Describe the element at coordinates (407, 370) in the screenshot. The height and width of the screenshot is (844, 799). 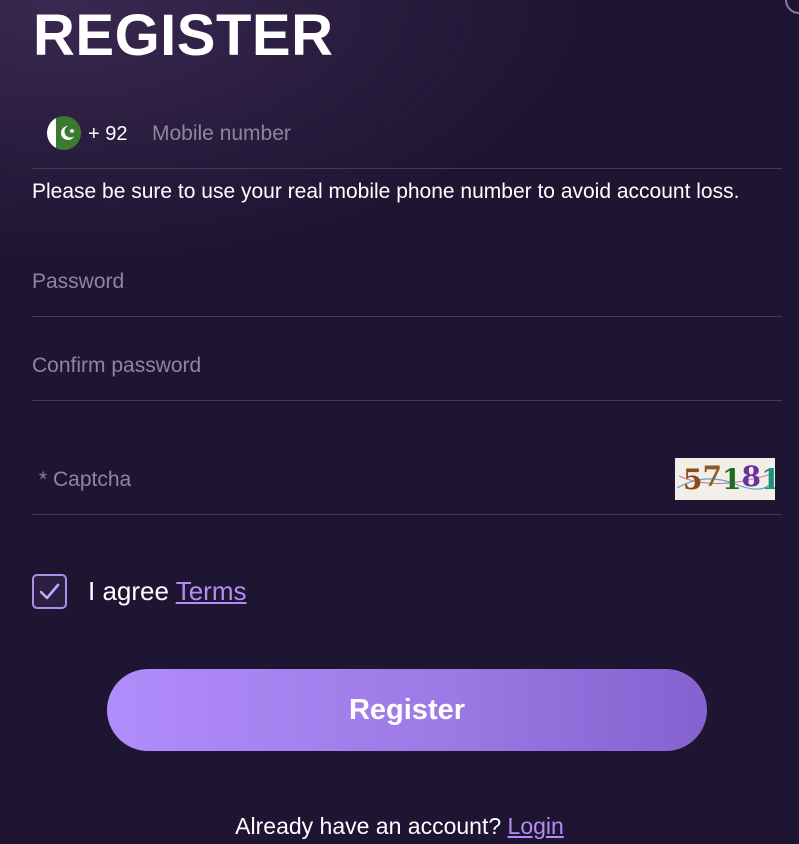
I see `confirm-password-field: Confirm password` at that location.